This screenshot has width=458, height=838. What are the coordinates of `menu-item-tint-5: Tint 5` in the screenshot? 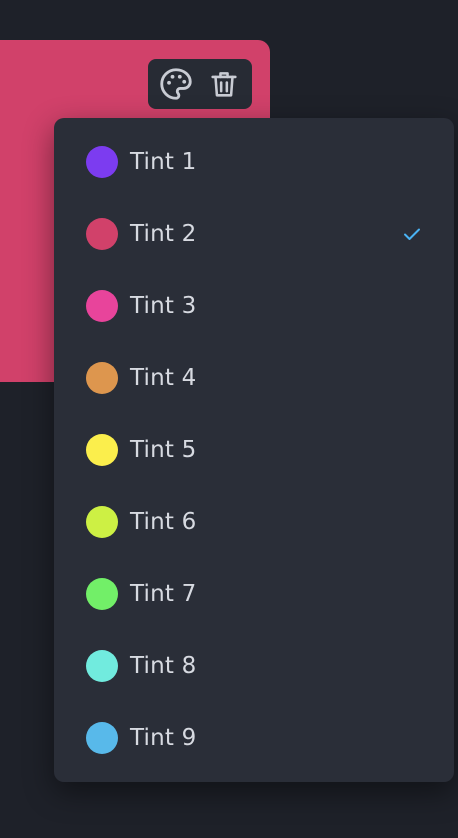 It's located at (254, 450).